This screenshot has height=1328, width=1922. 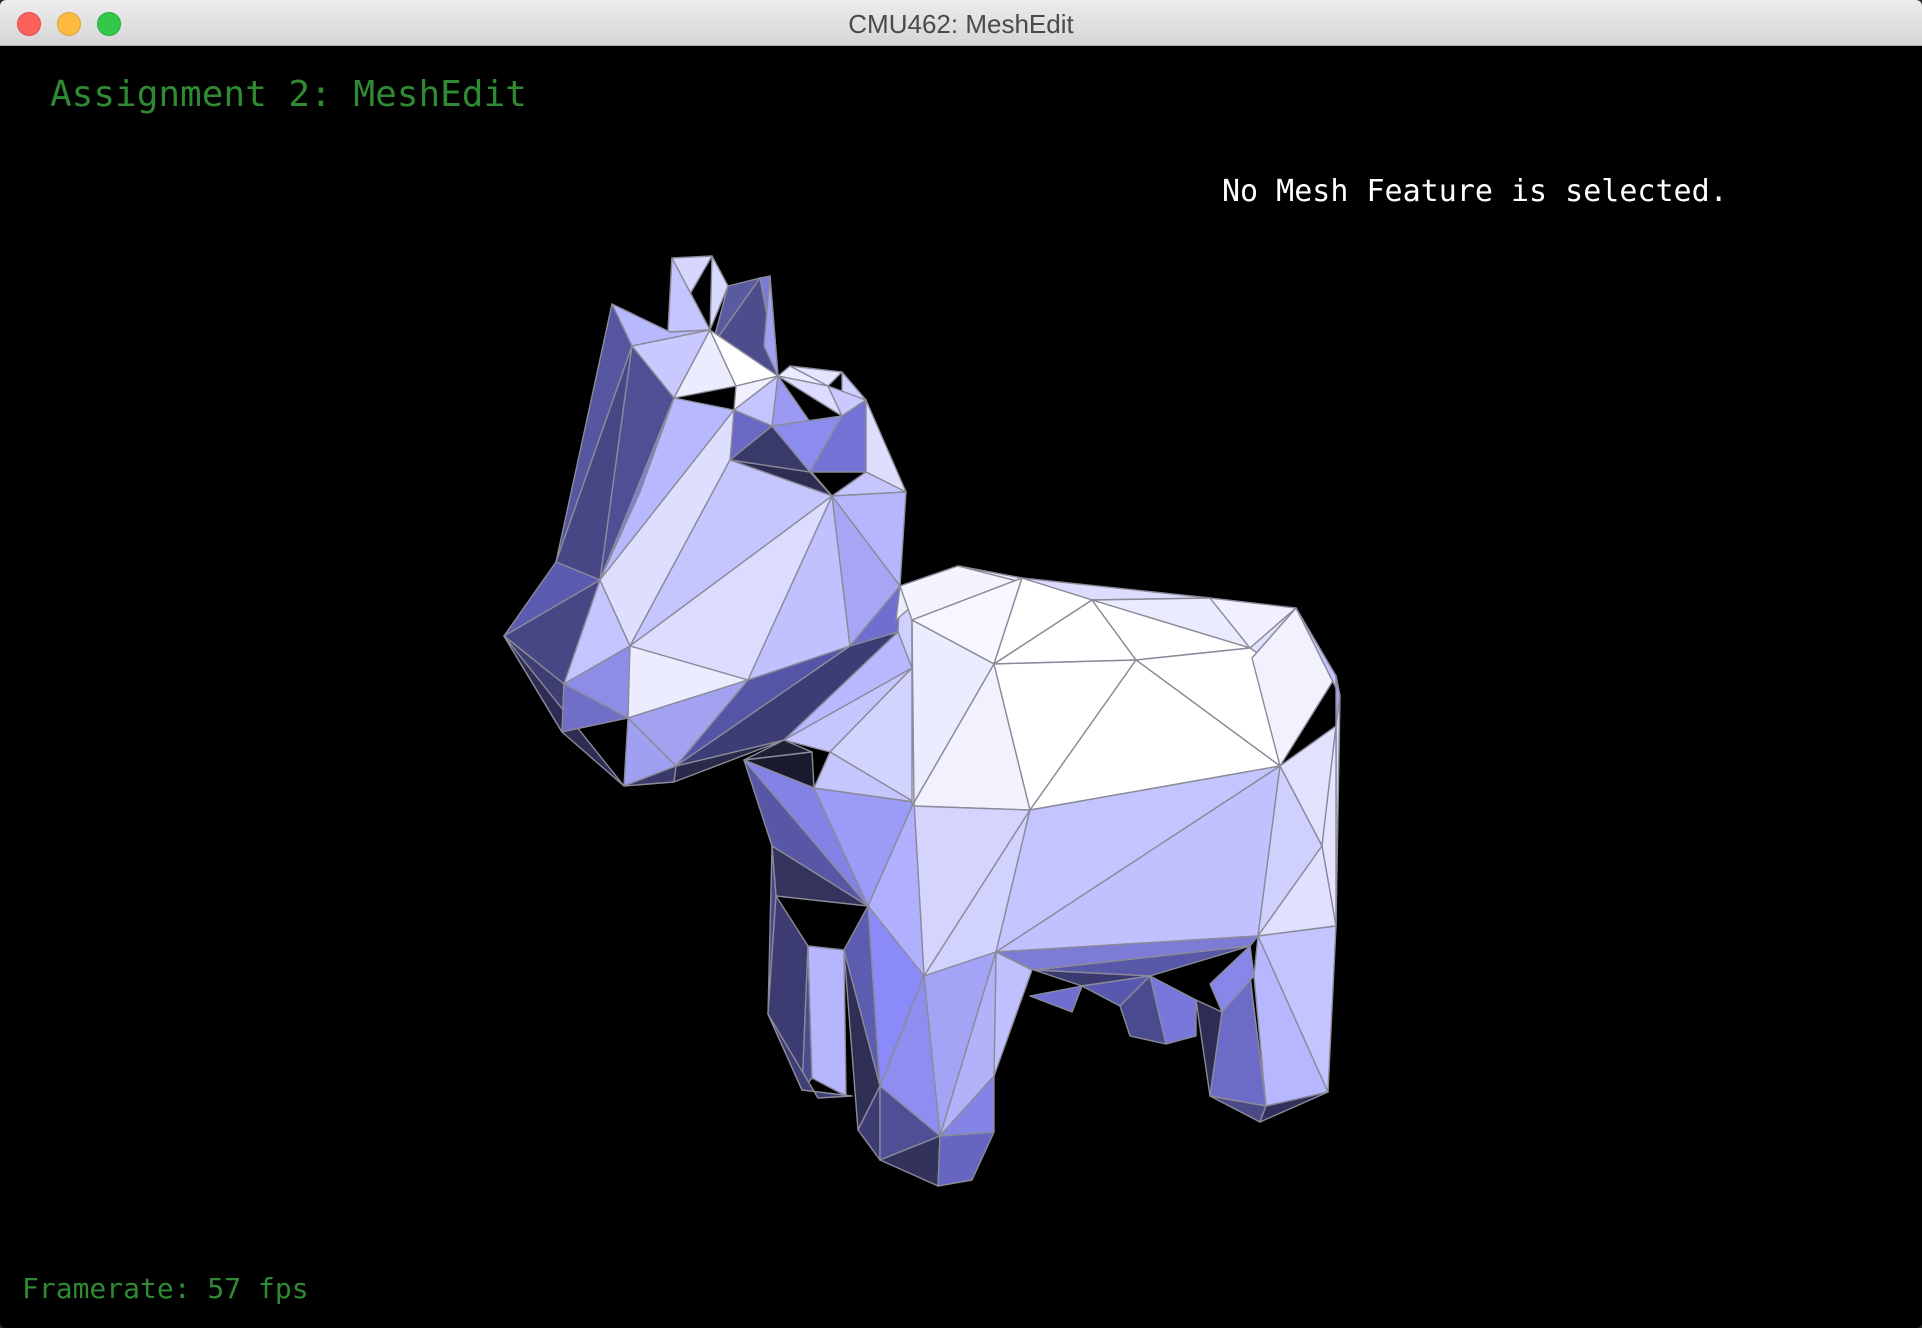 What do you see at coordinates (1475, 191) in the screenshot?
I see `selection-status: No Mesh Feature is selected.` at bounding box center [1475, 191].